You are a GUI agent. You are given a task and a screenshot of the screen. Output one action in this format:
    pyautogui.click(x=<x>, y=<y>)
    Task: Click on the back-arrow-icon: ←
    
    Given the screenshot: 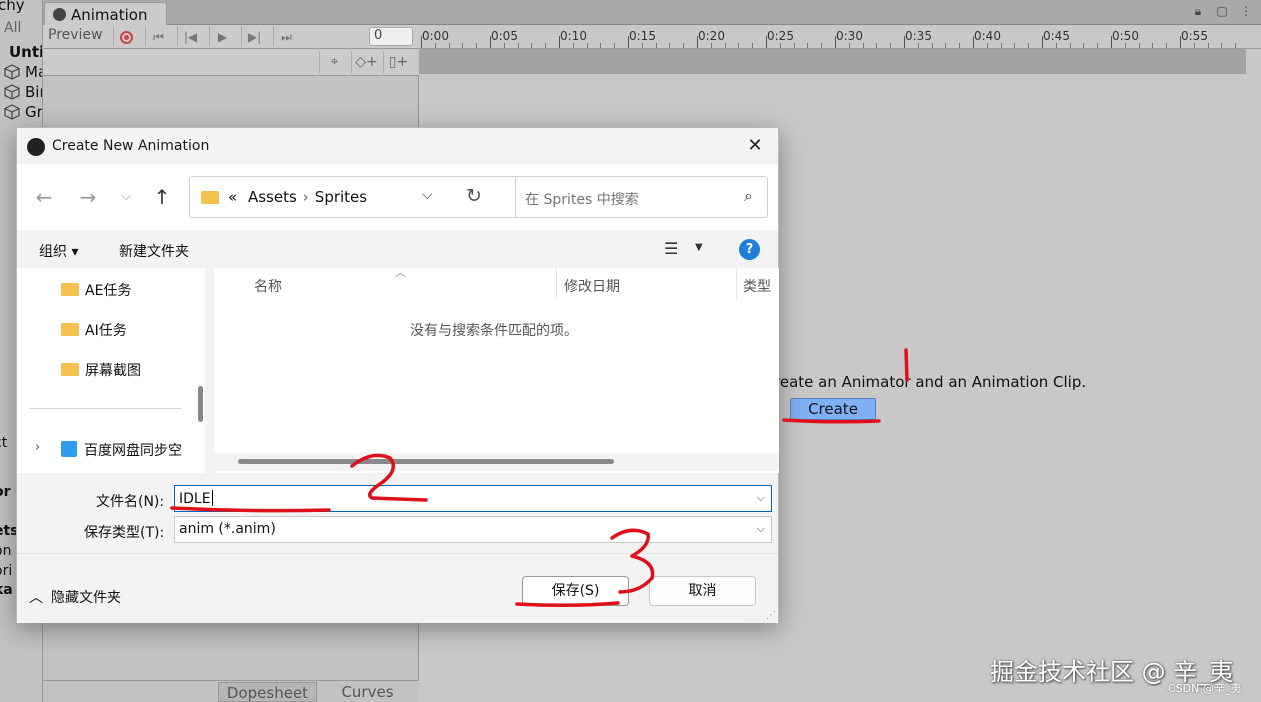 What is the action you would take?
    pyautogui.click(x=44, y=197)
    